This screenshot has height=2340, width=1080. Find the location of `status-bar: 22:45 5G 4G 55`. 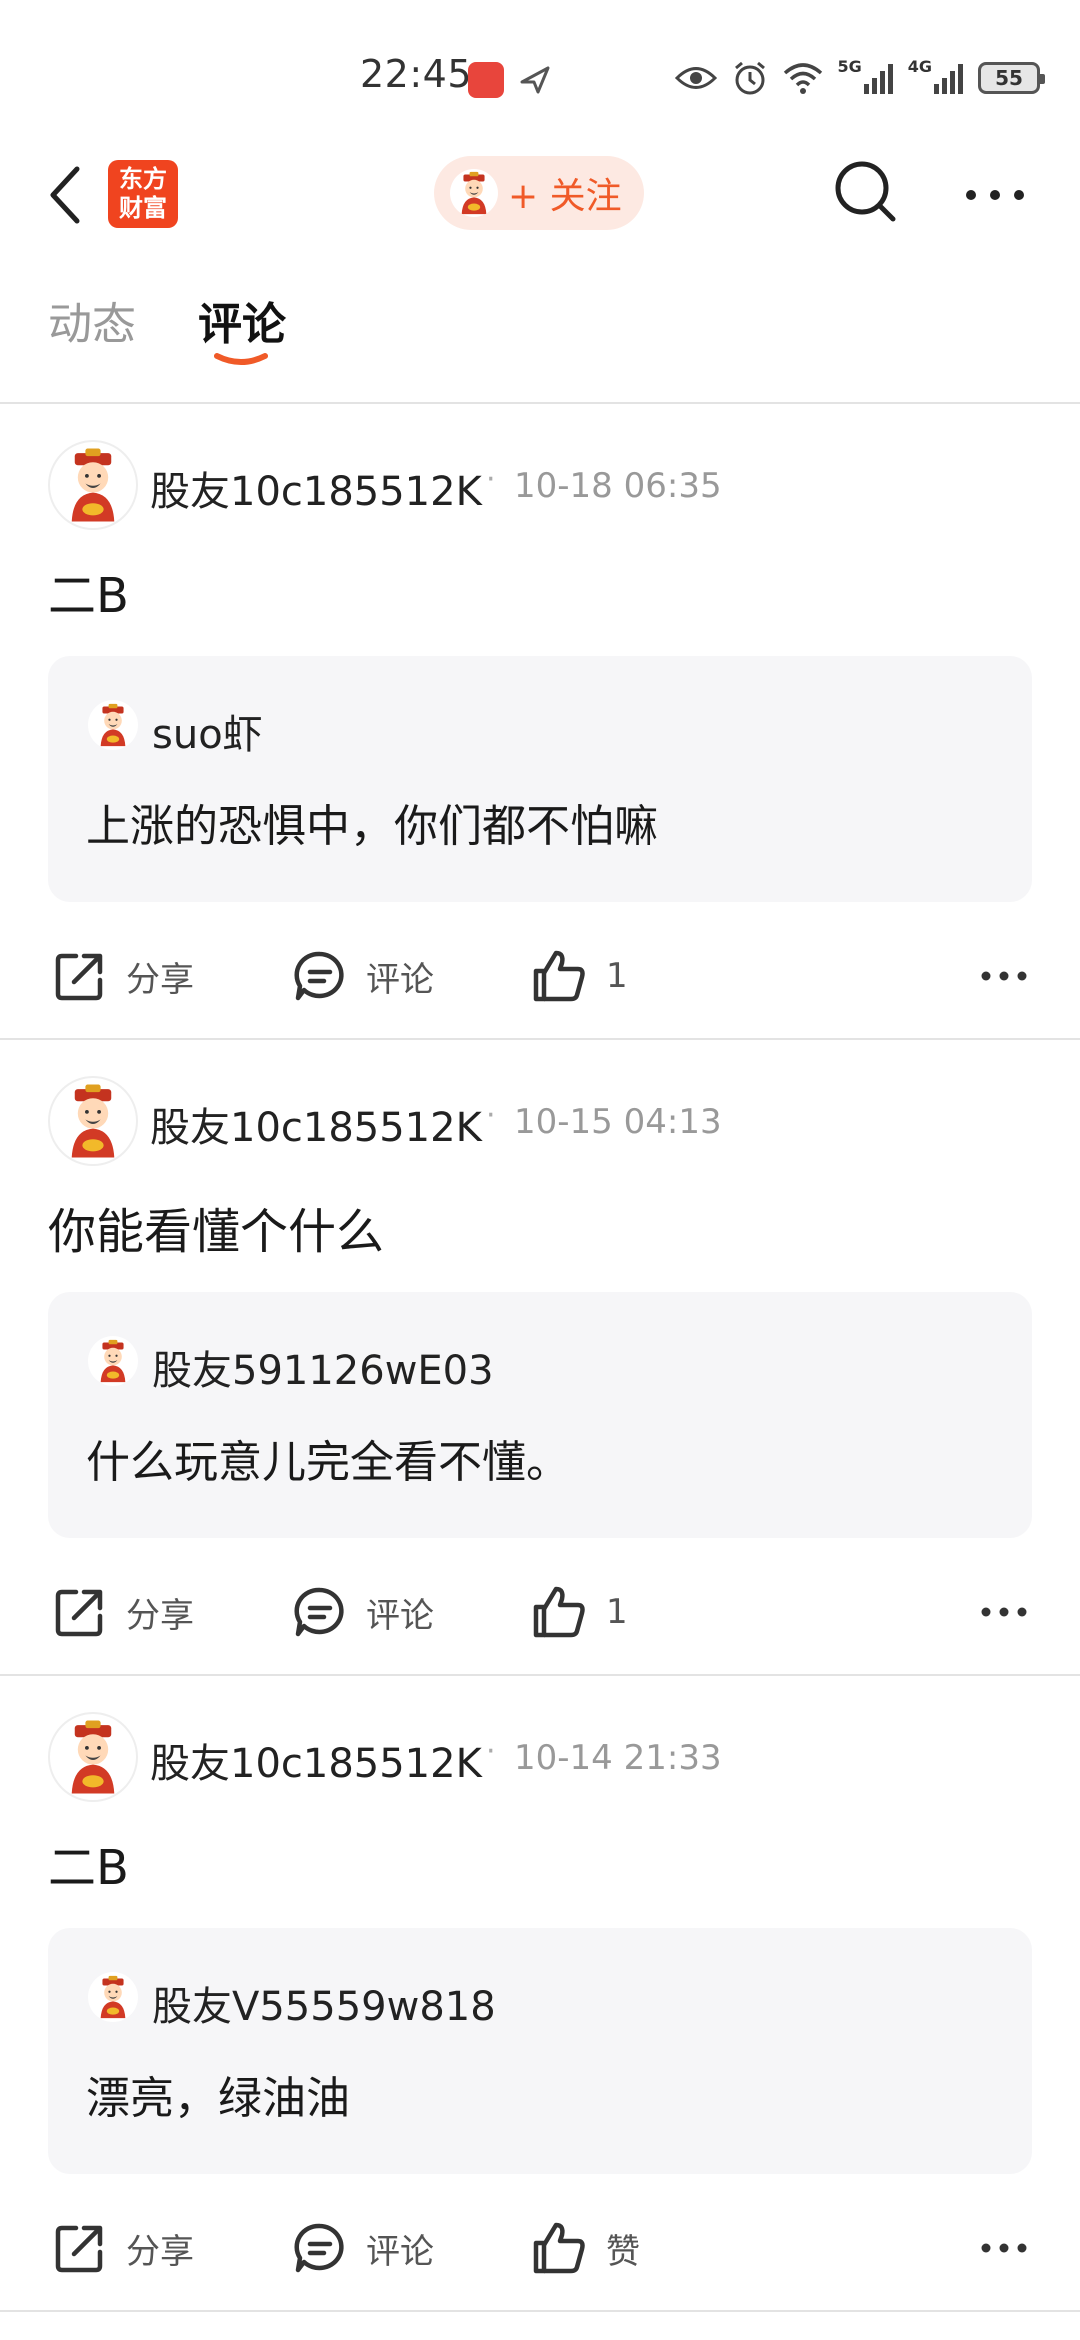

status-bar: 22:45 5G 4G 55 is located at coordinates (540, 75).